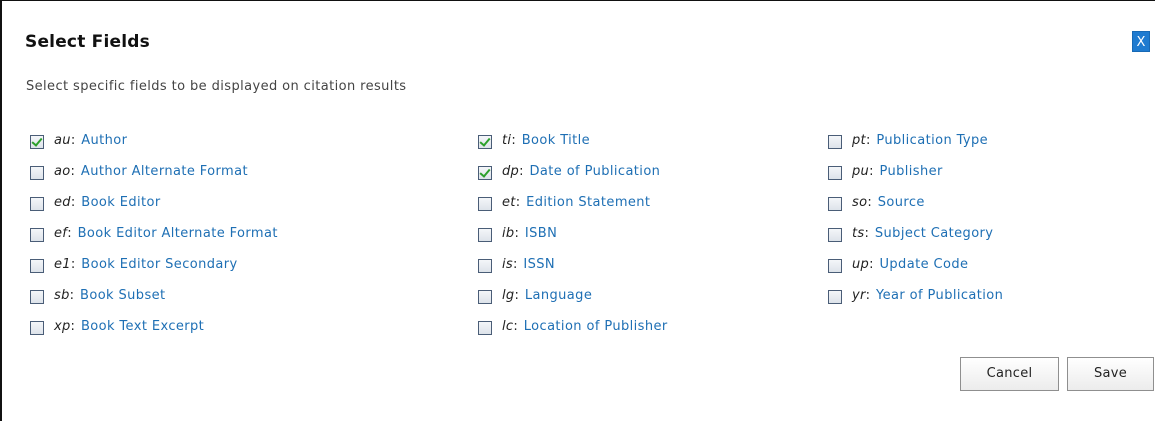  Describe the element at coordinates (154, 148) in the screenshot. I see `field-option-au: au: Author` at that location.